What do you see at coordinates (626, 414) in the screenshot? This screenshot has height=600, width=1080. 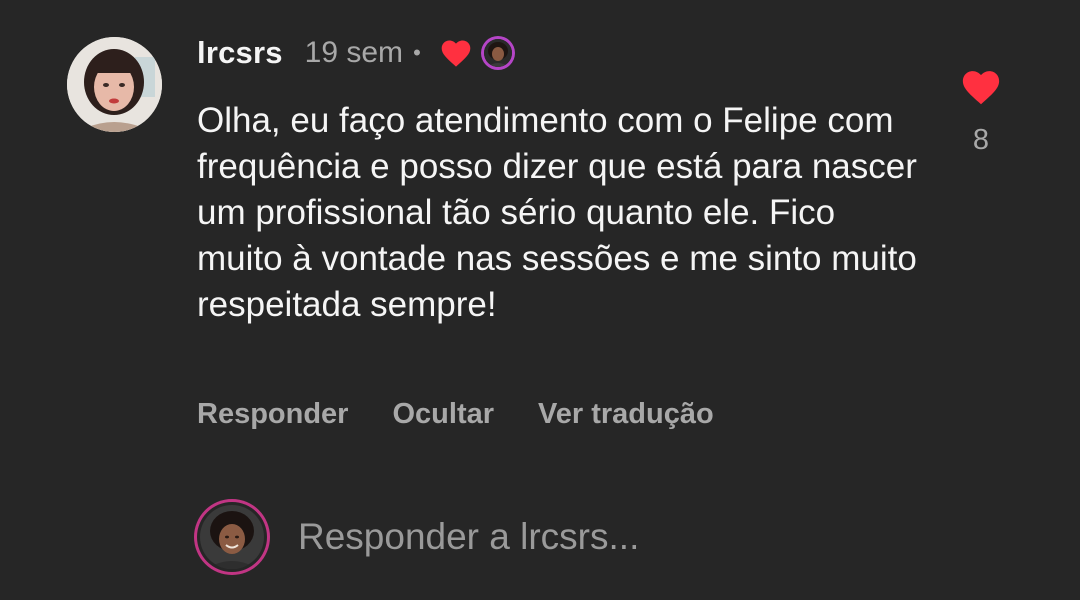 I see `translate-button: Ver tradução` at bounding box center [626, 414].